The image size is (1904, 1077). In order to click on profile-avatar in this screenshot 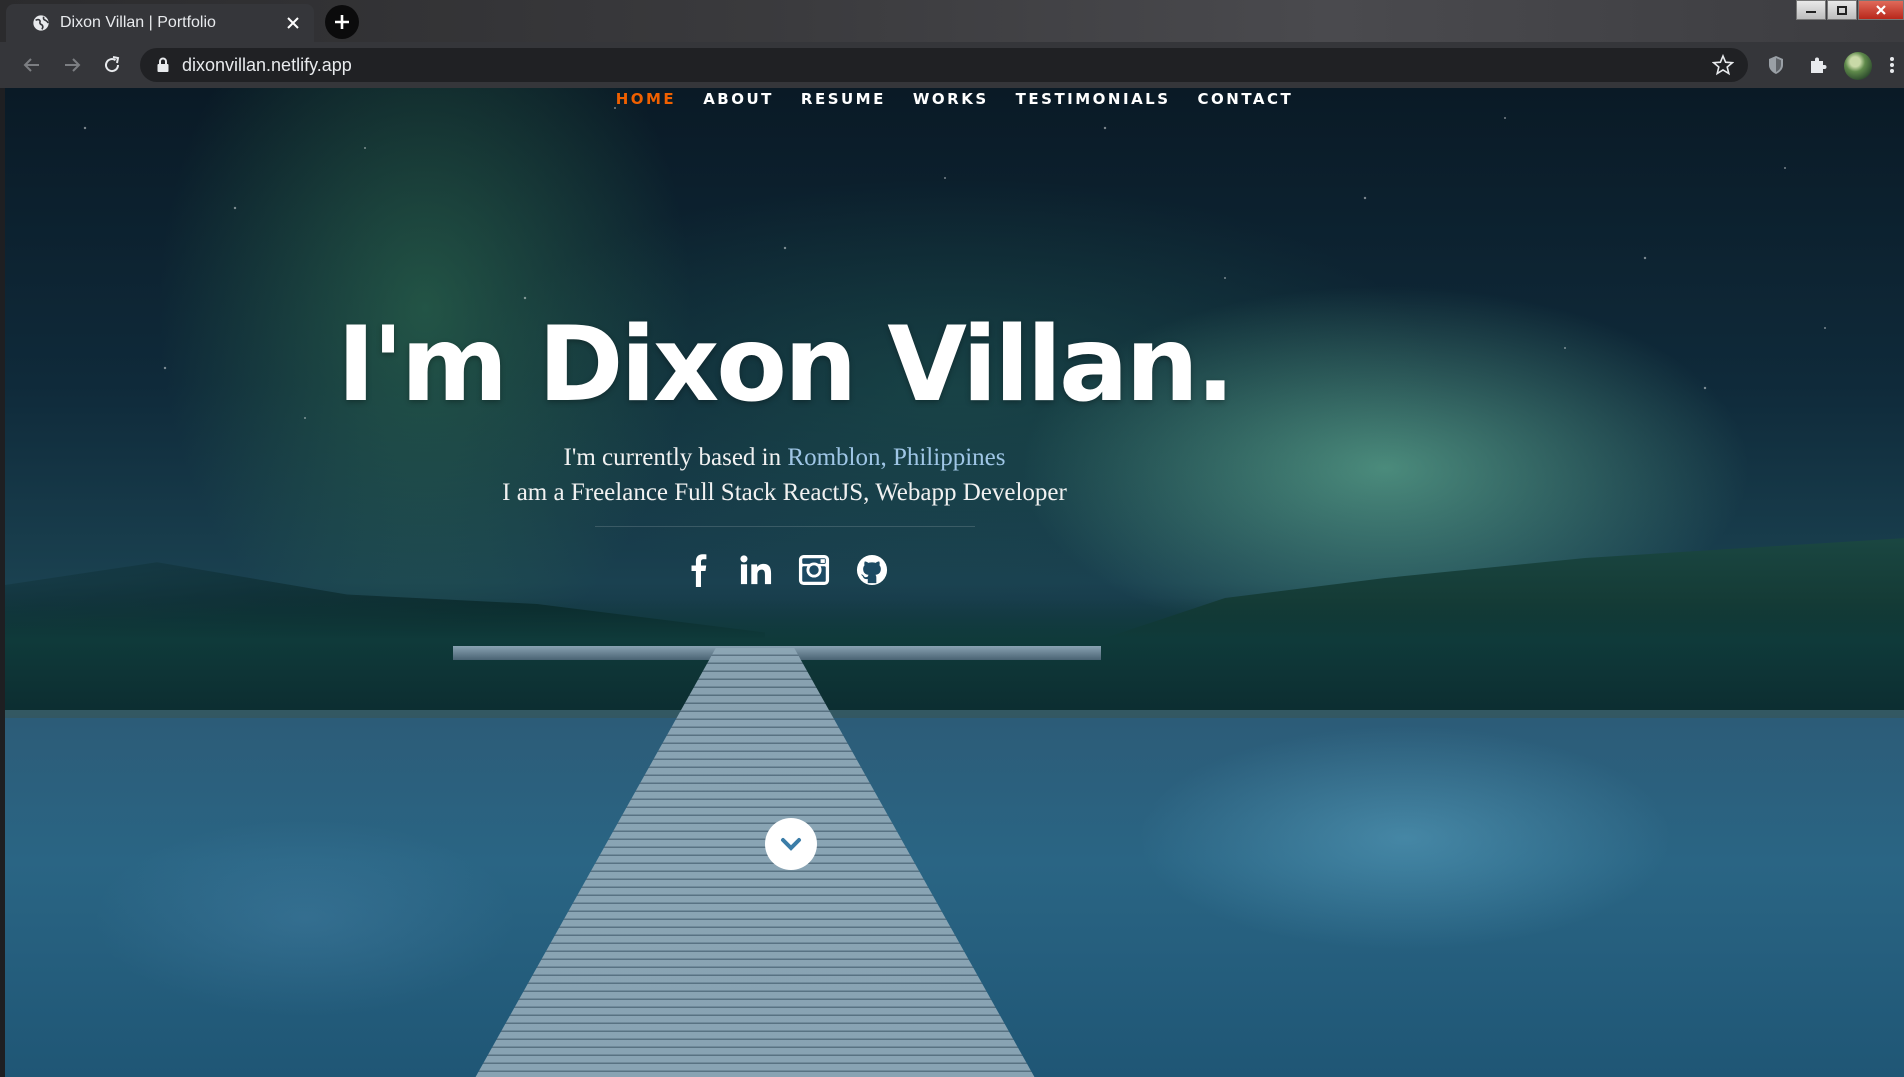, I will do `click(1858, 66)`.